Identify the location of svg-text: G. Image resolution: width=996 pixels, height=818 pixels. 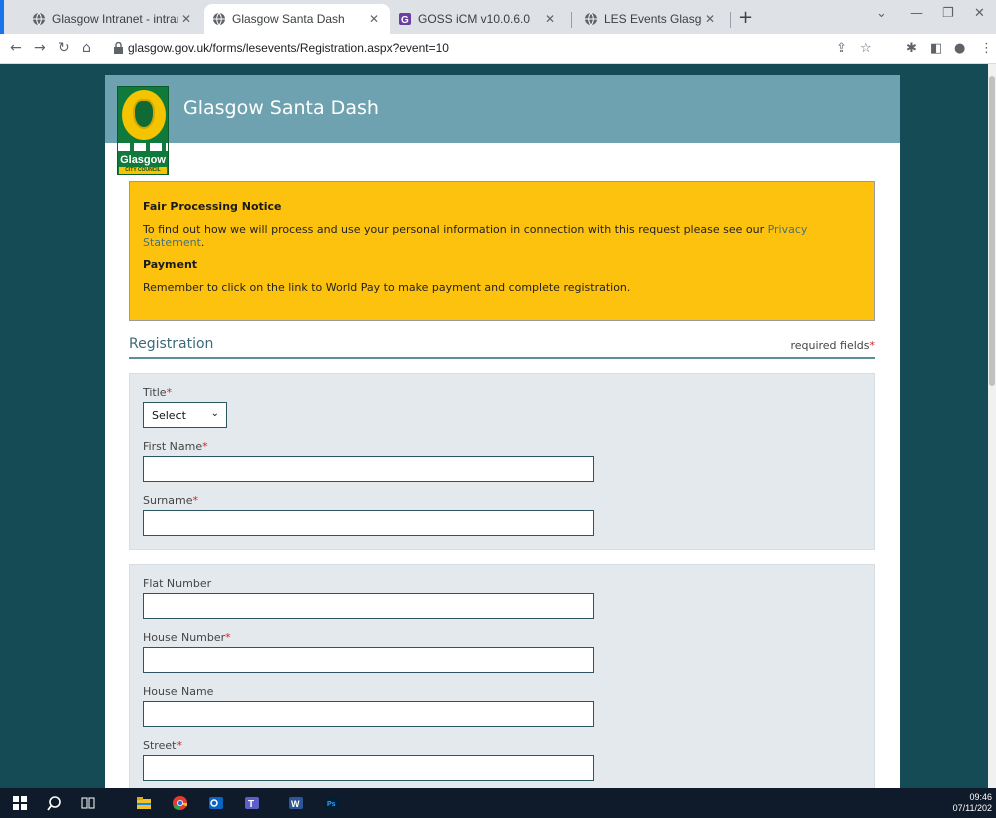
(405, 20).